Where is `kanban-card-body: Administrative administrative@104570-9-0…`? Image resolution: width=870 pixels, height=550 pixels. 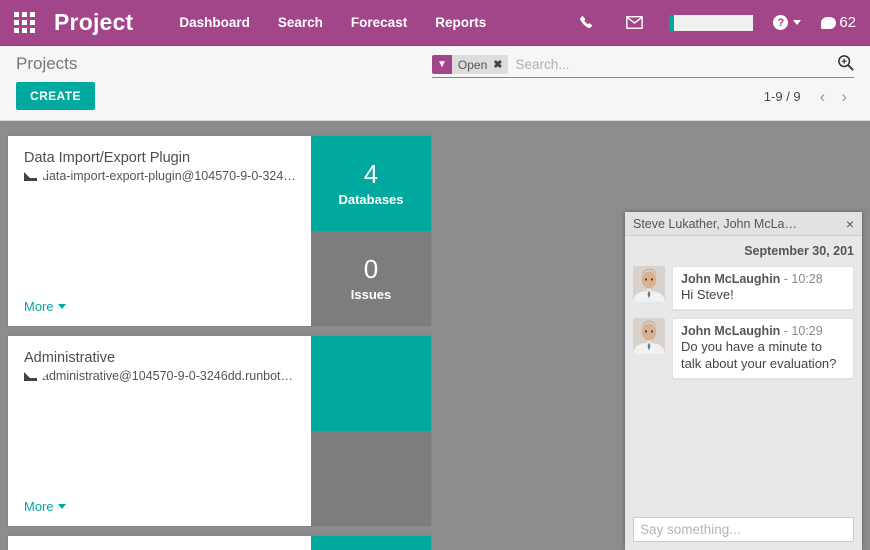 kanban-card-body: Administrative administrative@104570-9-0… is located at coordinates (159, 431).